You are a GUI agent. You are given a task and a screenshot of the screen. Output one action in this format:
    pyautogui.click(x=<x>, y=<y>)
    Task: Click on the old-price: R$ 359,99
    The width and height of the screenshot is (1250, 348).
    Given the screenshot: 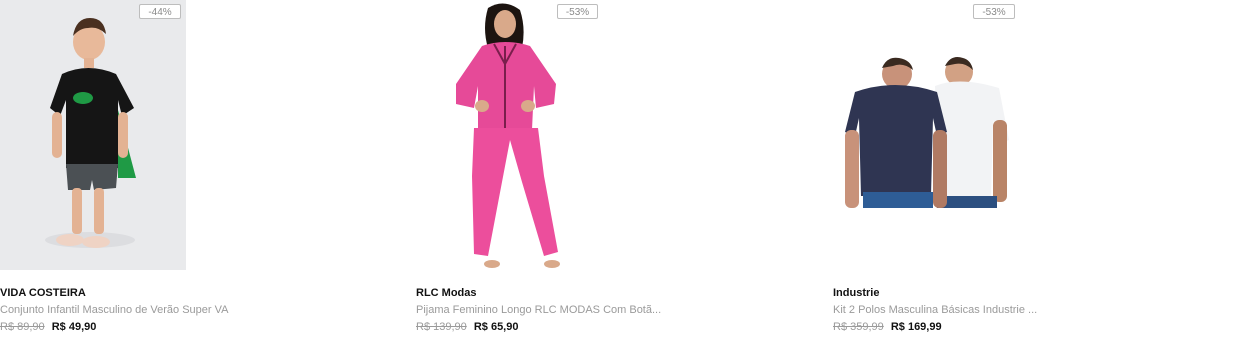 What is the action you would take?
    pyautogui.click(x=858, y=327)
    